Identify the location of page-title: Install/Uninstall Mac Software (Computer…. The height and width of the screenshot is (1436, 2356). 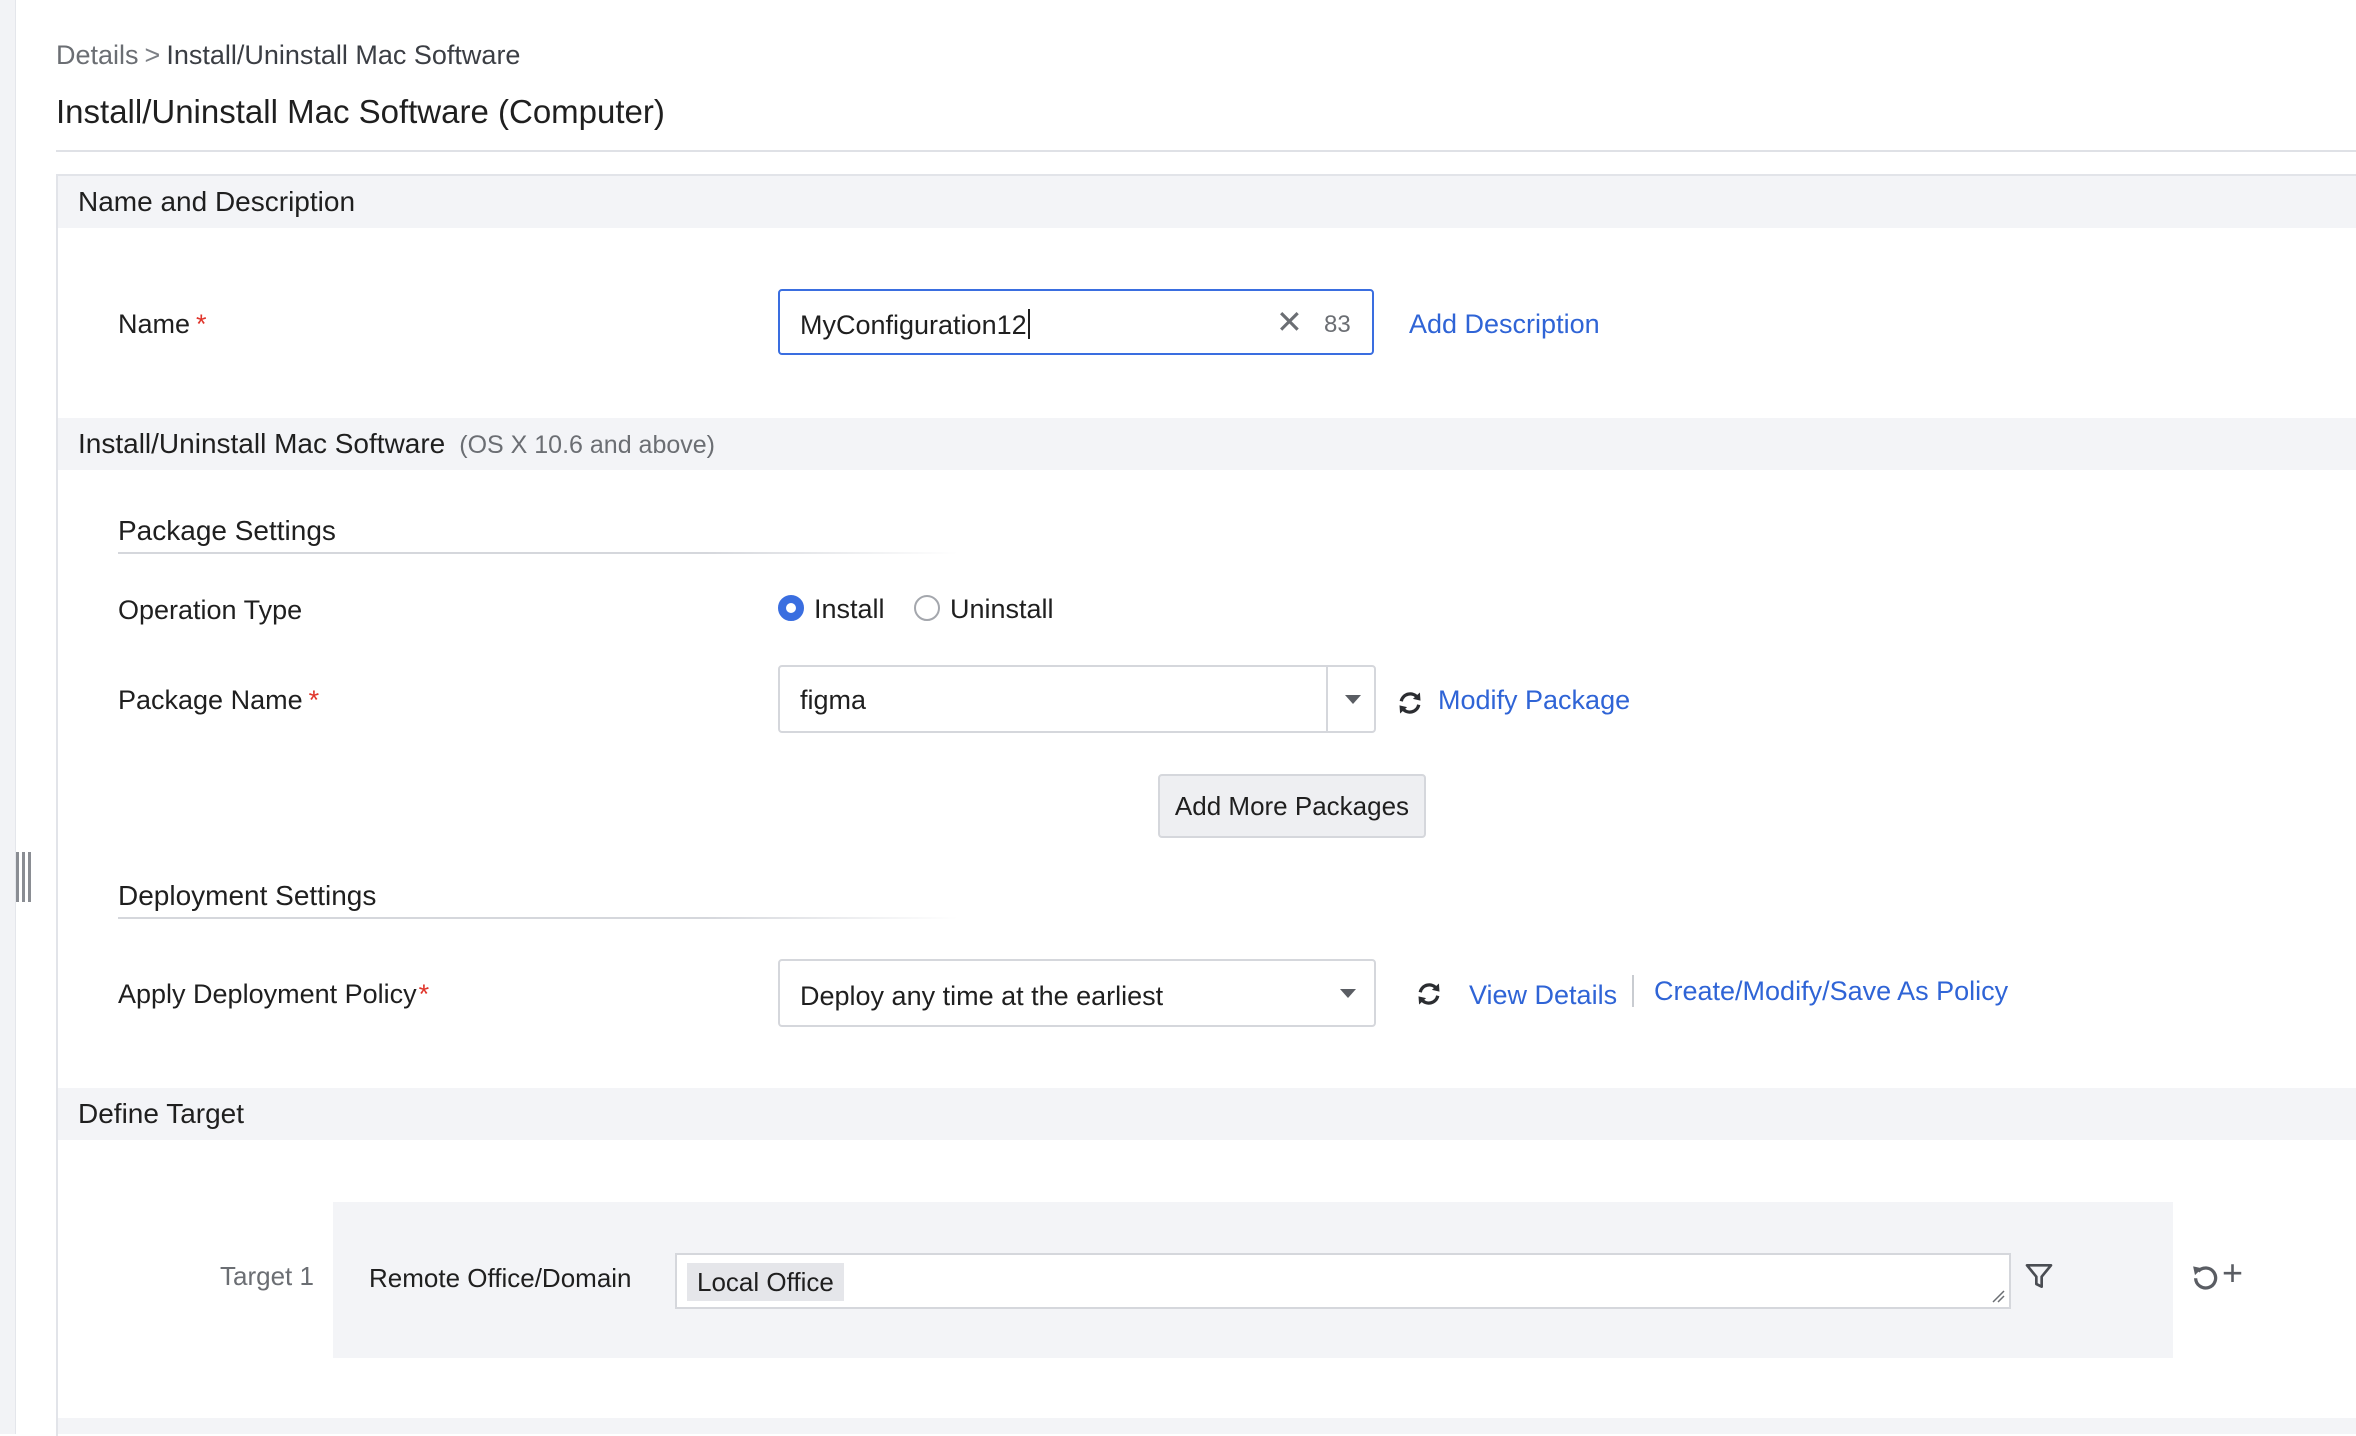
(360, 111).